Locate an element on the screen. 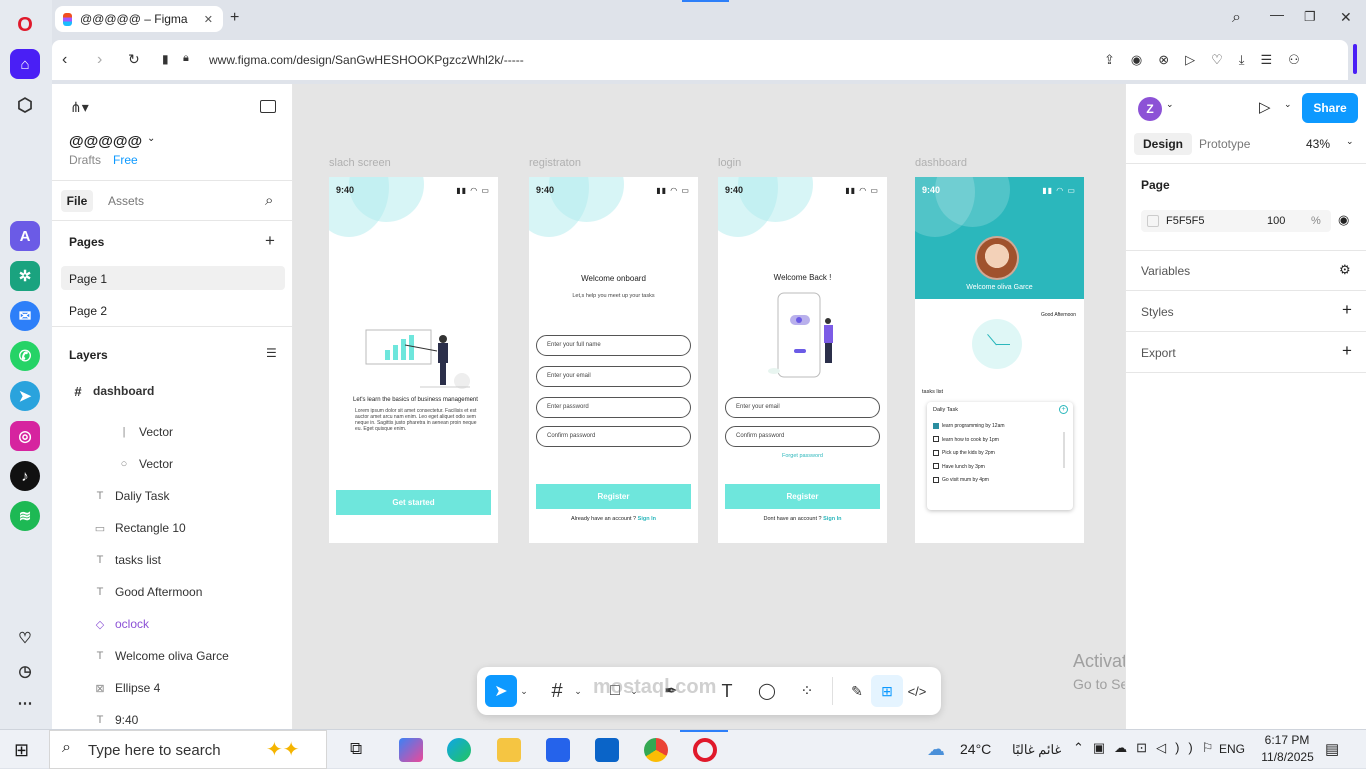 This screenshot has height=769, width=1366. tab-assets: Assets is located at coordinates (126, 201).